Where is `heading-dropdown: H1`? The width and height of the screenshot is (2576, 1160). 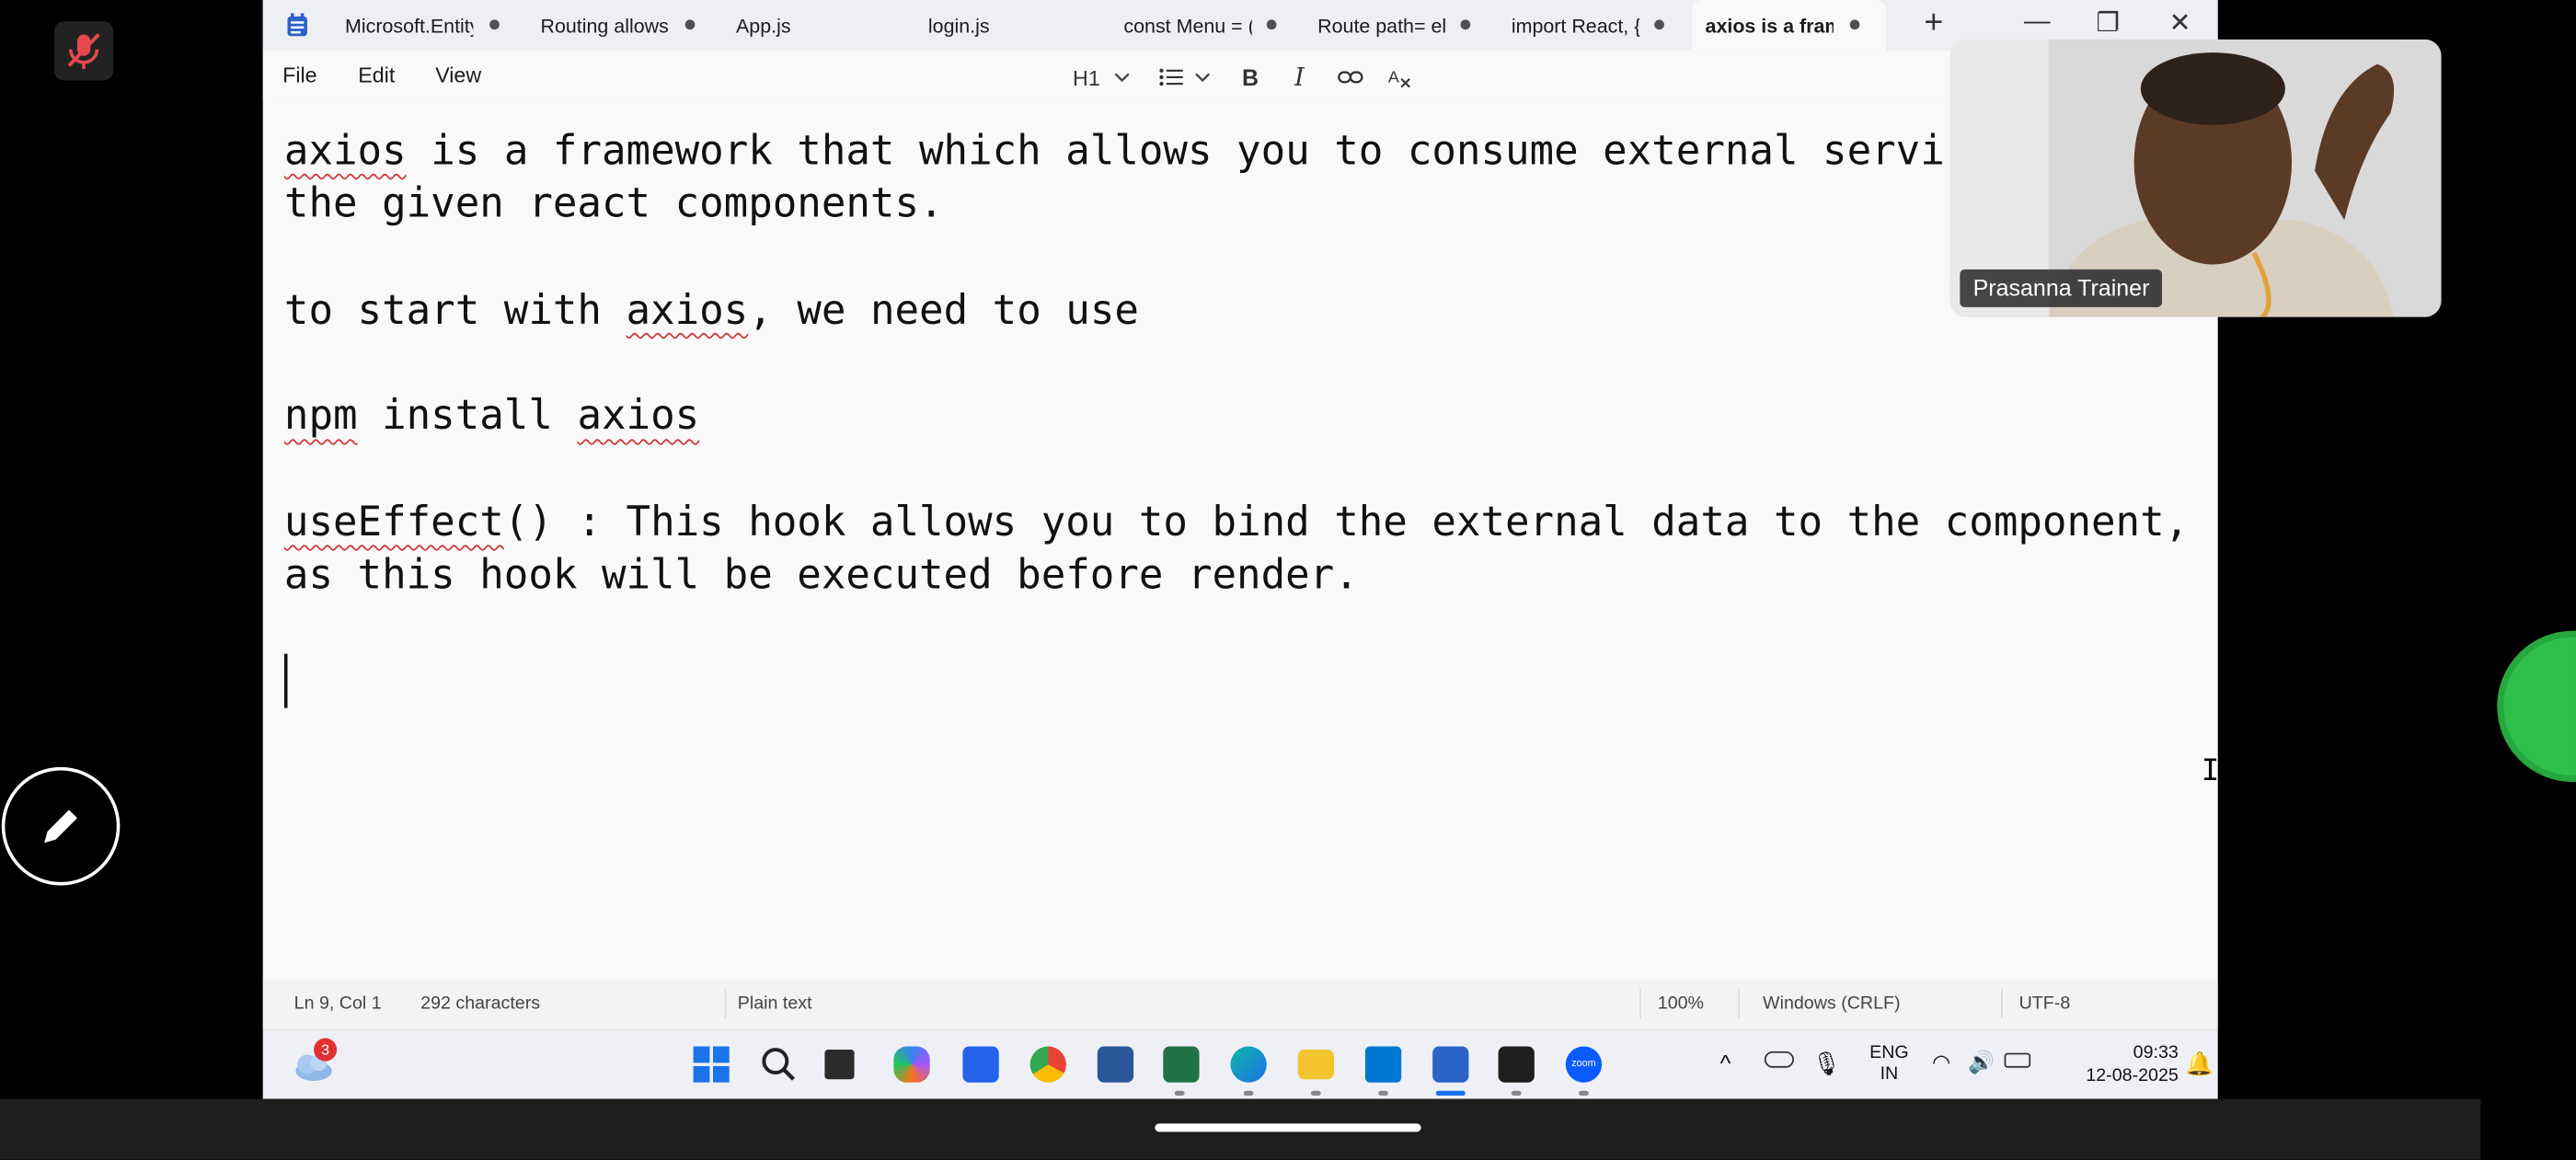 heading-dropdown: H1 is located at coordinates (1103, 77).